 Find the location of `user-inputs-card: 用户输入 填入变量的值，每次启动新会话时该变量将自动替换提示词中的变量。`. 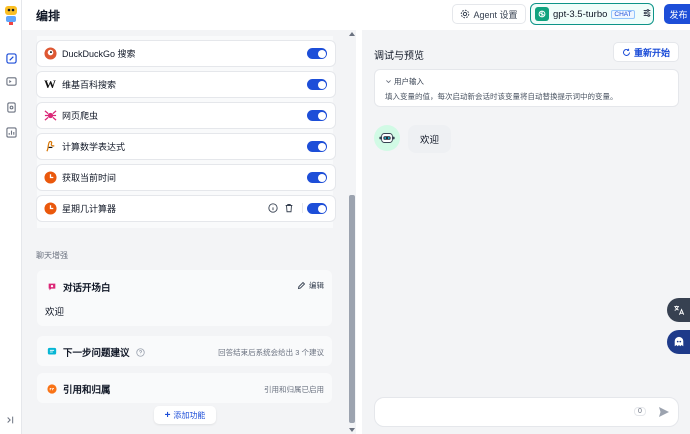

user-inputs-card: 用户输入 填入变量的值，每次启动新会话时该变量将自动替换提示词中的变量。 is located at coordinates (526, 88).